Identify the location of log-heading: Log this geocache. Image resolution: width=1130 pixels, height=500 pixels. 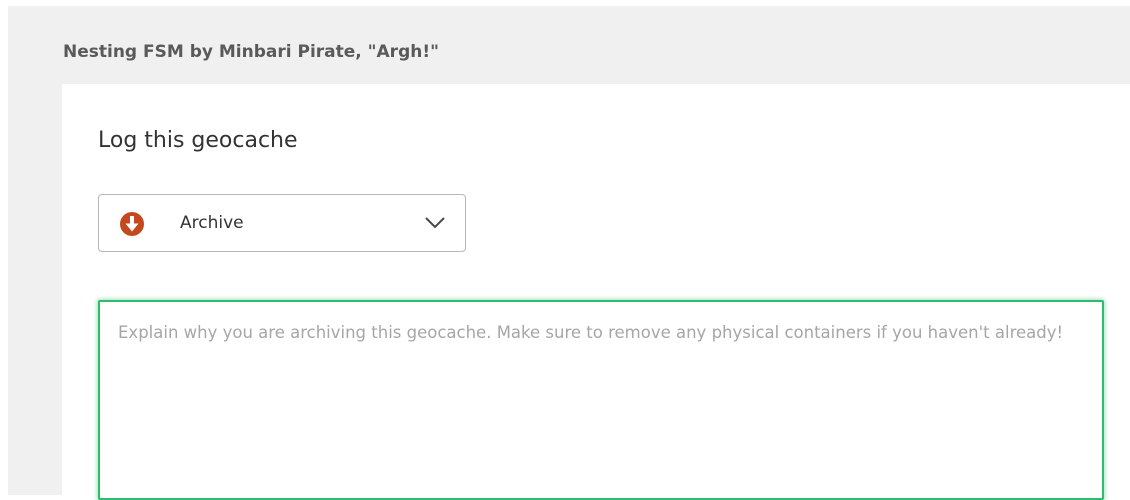
(198, 140).